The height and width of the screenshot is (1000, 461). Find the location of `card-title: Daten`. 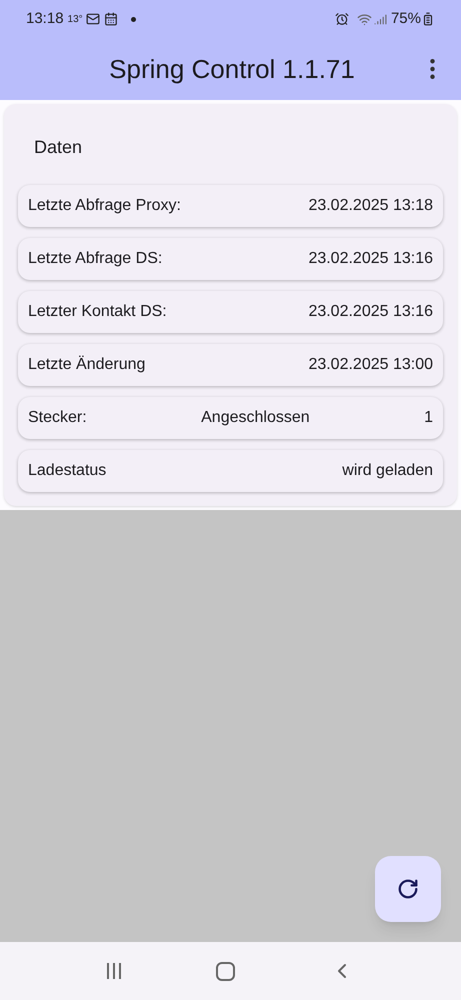

card-title: Daten is located at coordinates (58, 147).